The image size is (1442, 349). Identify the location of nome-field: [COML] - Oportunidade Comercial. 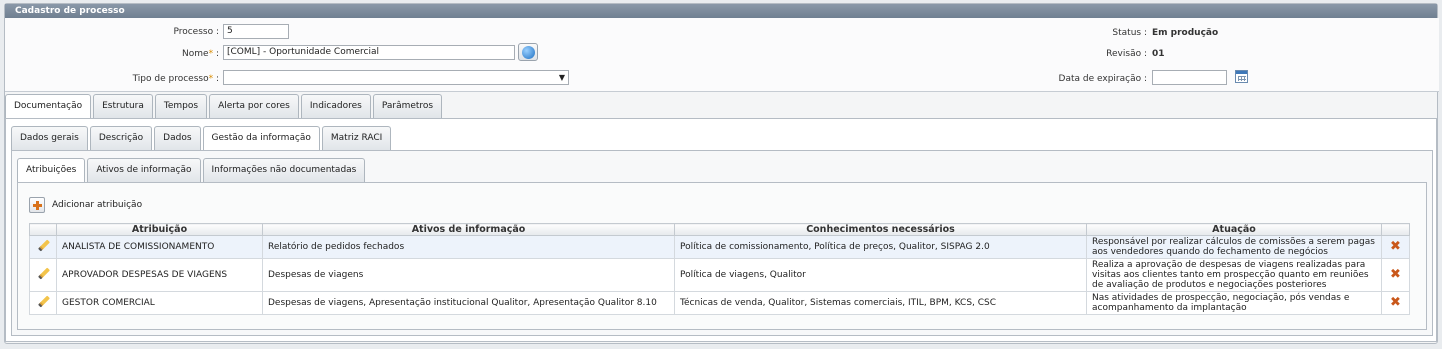
(369, 52).